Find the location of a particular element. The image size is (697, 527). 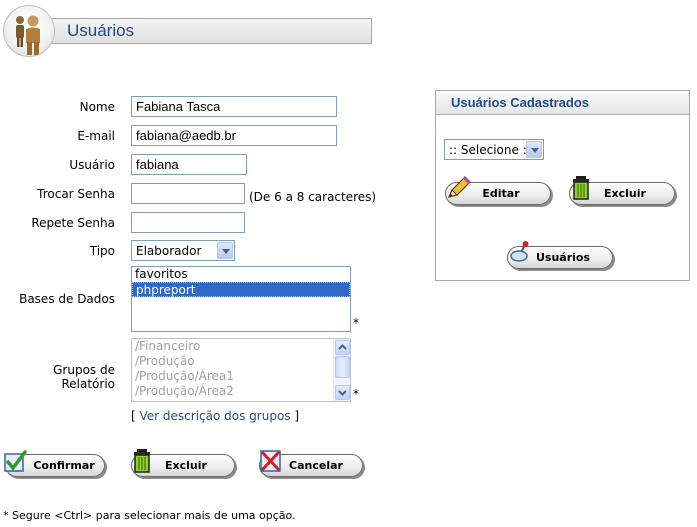

scroll-thumb is located at coordinates (342, 367).